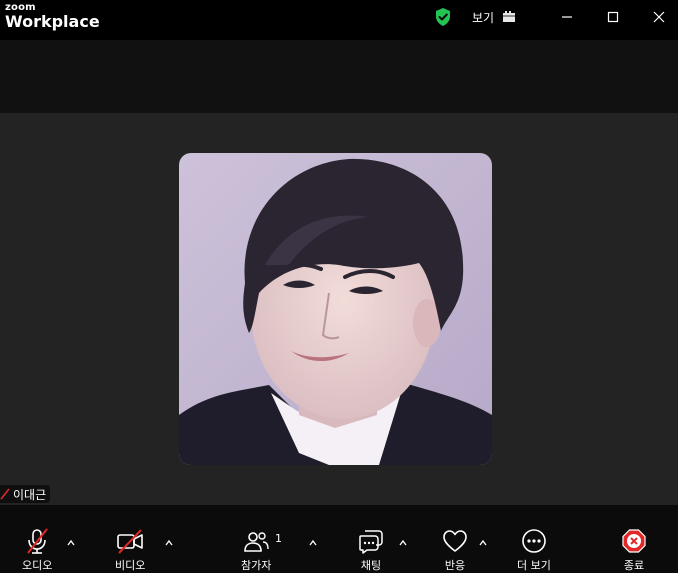 This screenshot has width=678, height=573. I want to click on video-camera-off-icon, so click(130, 541).